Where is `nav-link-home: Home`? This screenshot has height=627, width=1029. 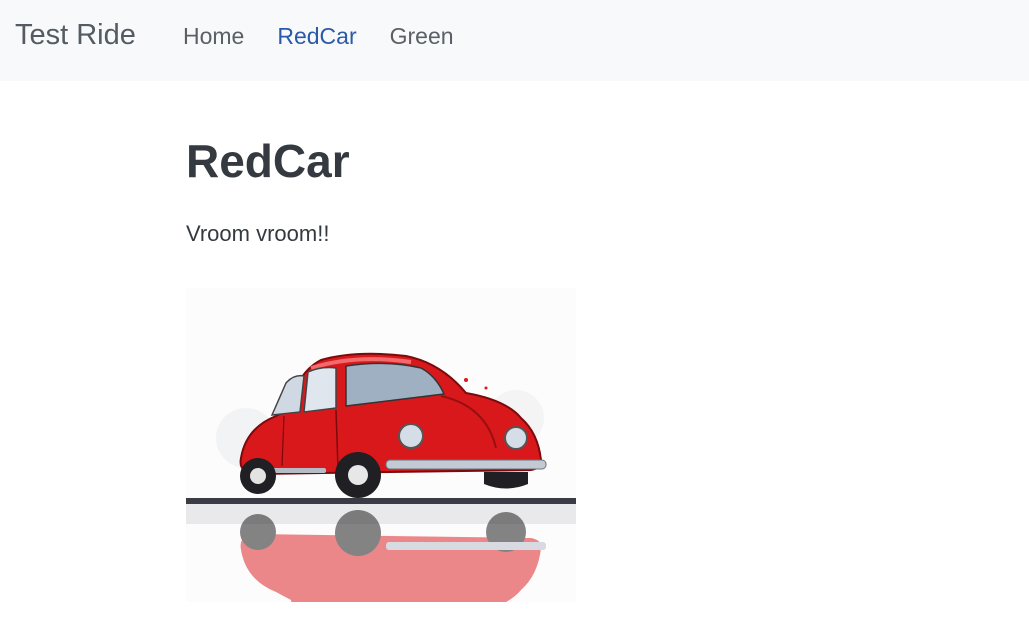
nav-link-home: Home is located at coordinates (213, 36).